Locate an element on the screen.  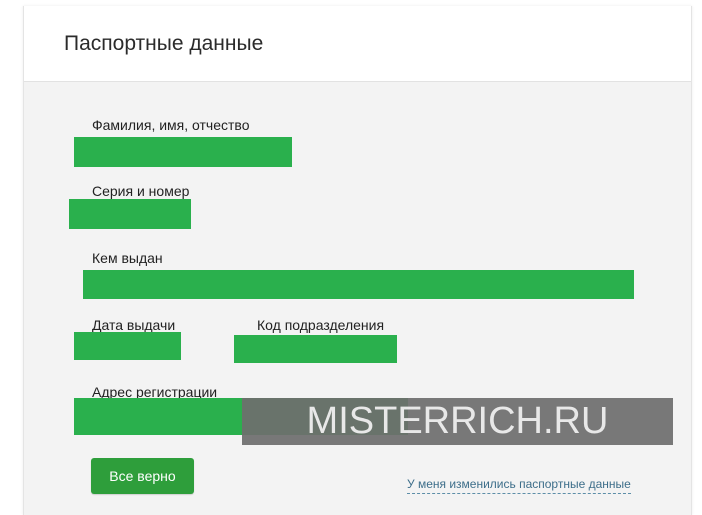
watermark: MISTERRICH.RU is located at coordinates (457, 421).